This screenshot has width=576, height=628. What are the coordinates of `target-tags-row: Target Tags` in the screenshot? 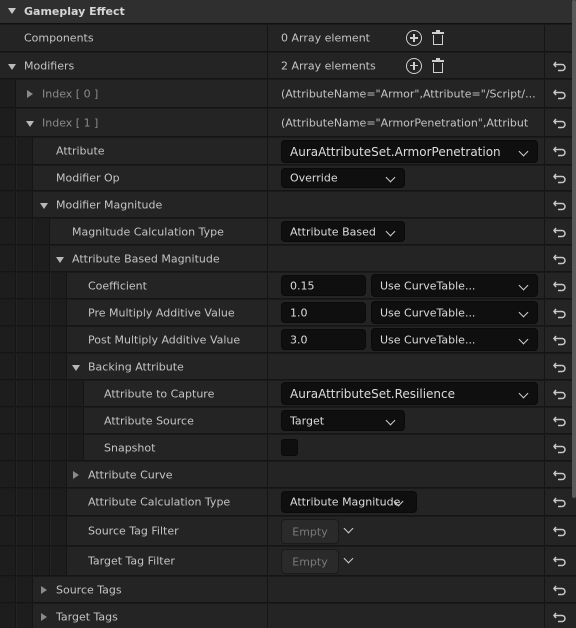 It's located at (288, 616).